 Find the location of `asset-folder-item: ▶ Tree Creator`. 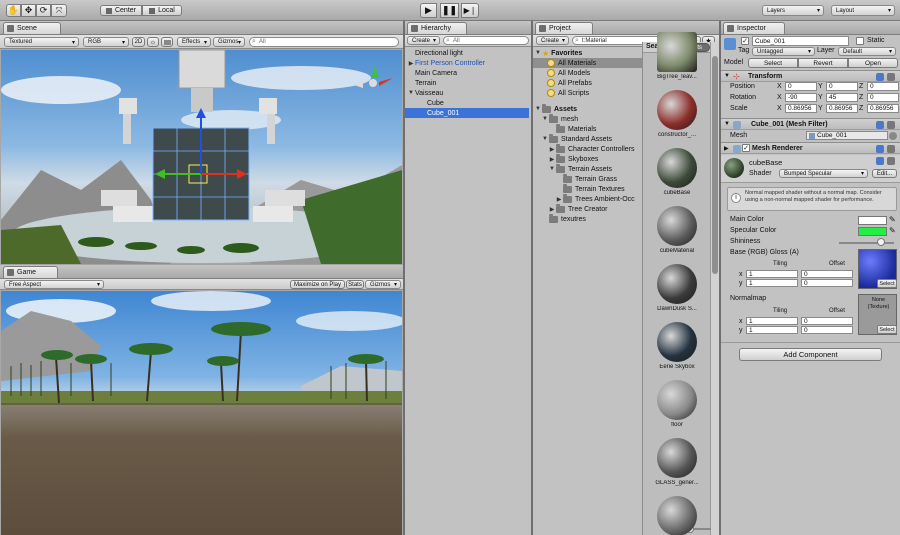

asset-folder-item: ▶ Tree Creator is located at coordinates (587, 208).